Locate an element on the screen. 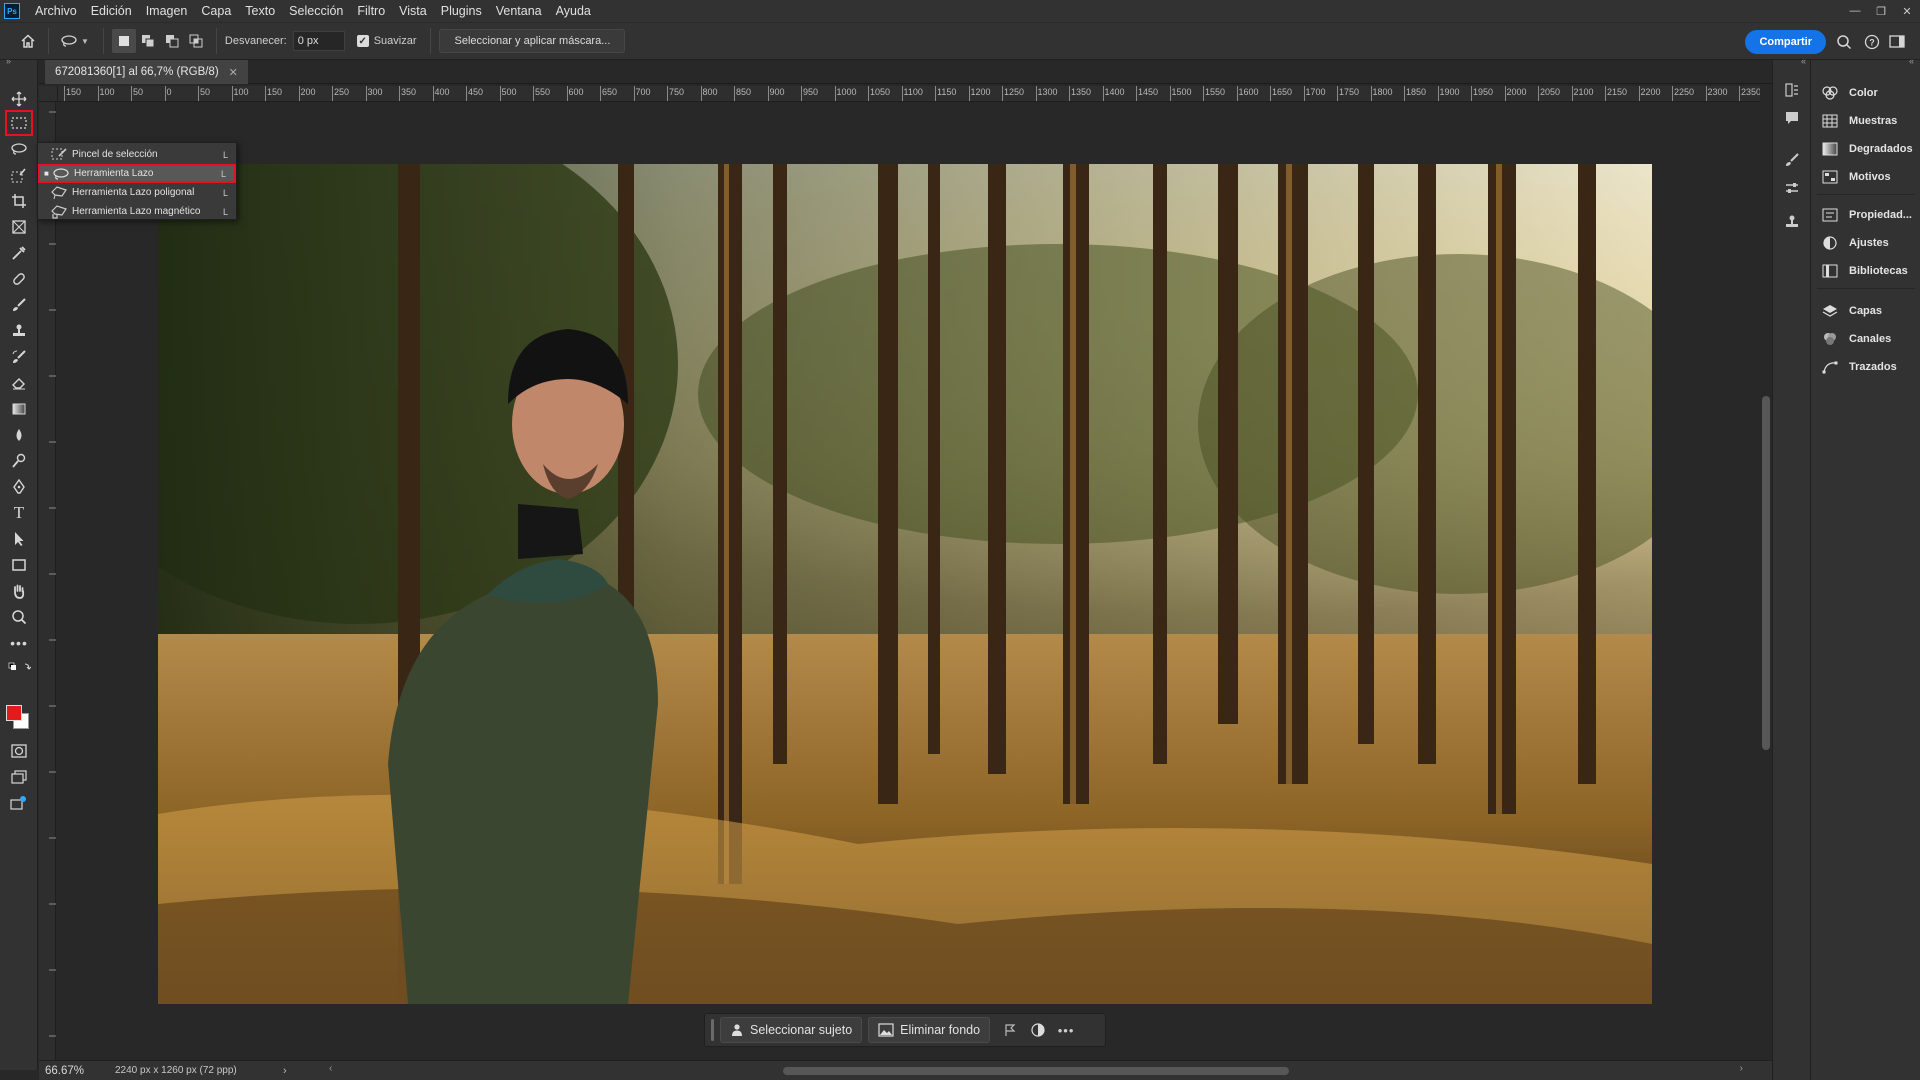  rectangle-tool-icon is located at coordinates (19, 565).